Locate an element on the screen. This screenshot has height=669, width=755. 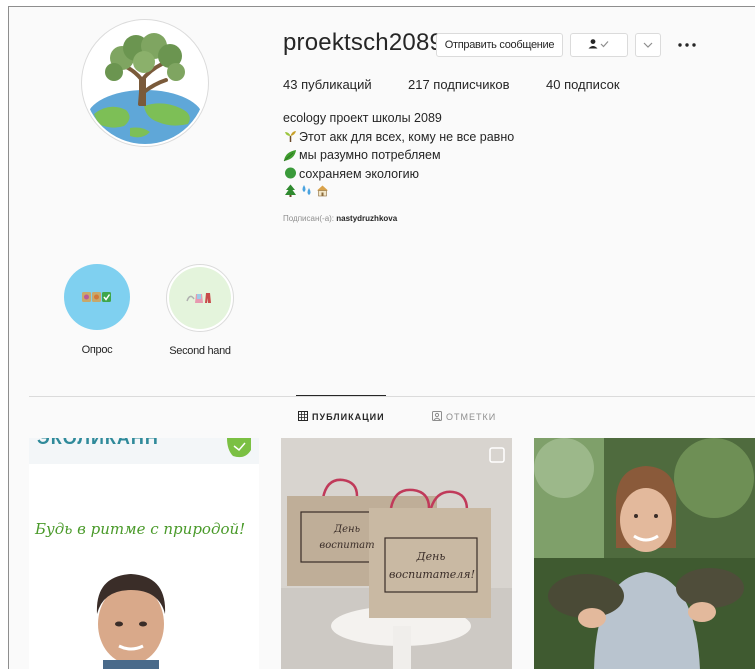
post-1-brand-text: ЭКОЛИКАНН is located at coordinates (98, 443).